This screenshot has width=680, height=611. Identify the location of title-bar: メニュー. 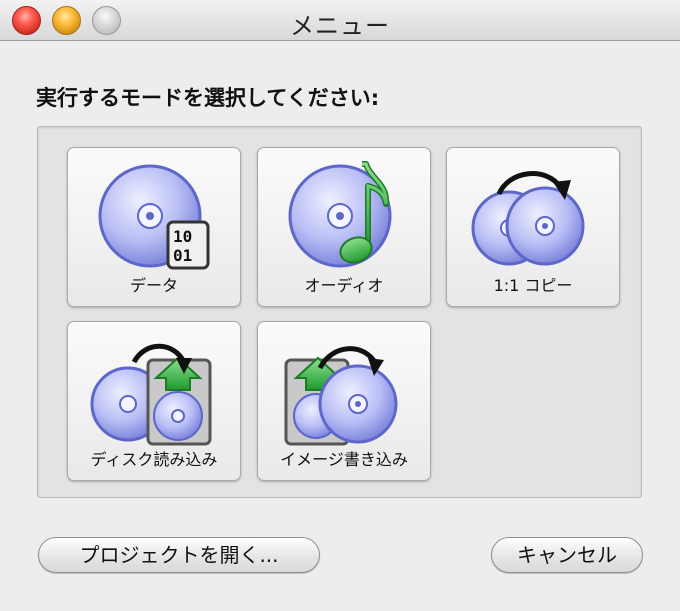
(340, 20).